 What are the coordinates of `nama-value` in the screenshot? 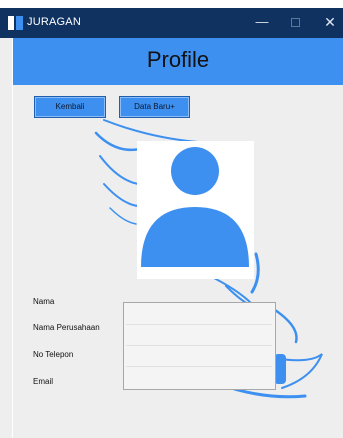 It's located at (127, 315).